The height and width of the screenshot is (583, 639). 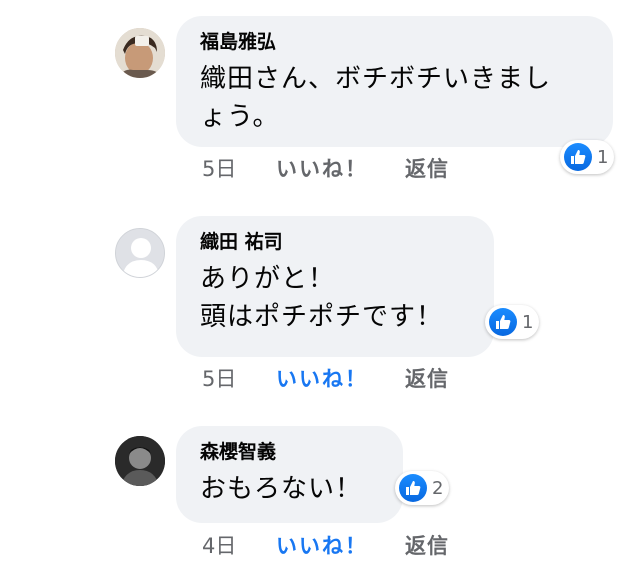 What do you see at coordinates (394, 42) in the screenshot?
I see `comment-author: 福島雅弘` at bounding box center [394, 42].